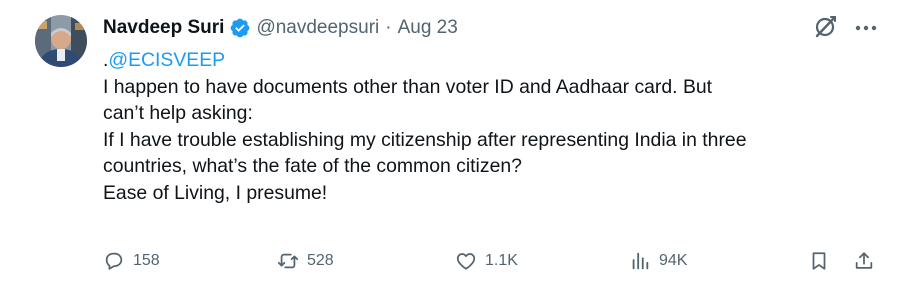  I want to click on like-button: 1.1K, so click(486, 261).